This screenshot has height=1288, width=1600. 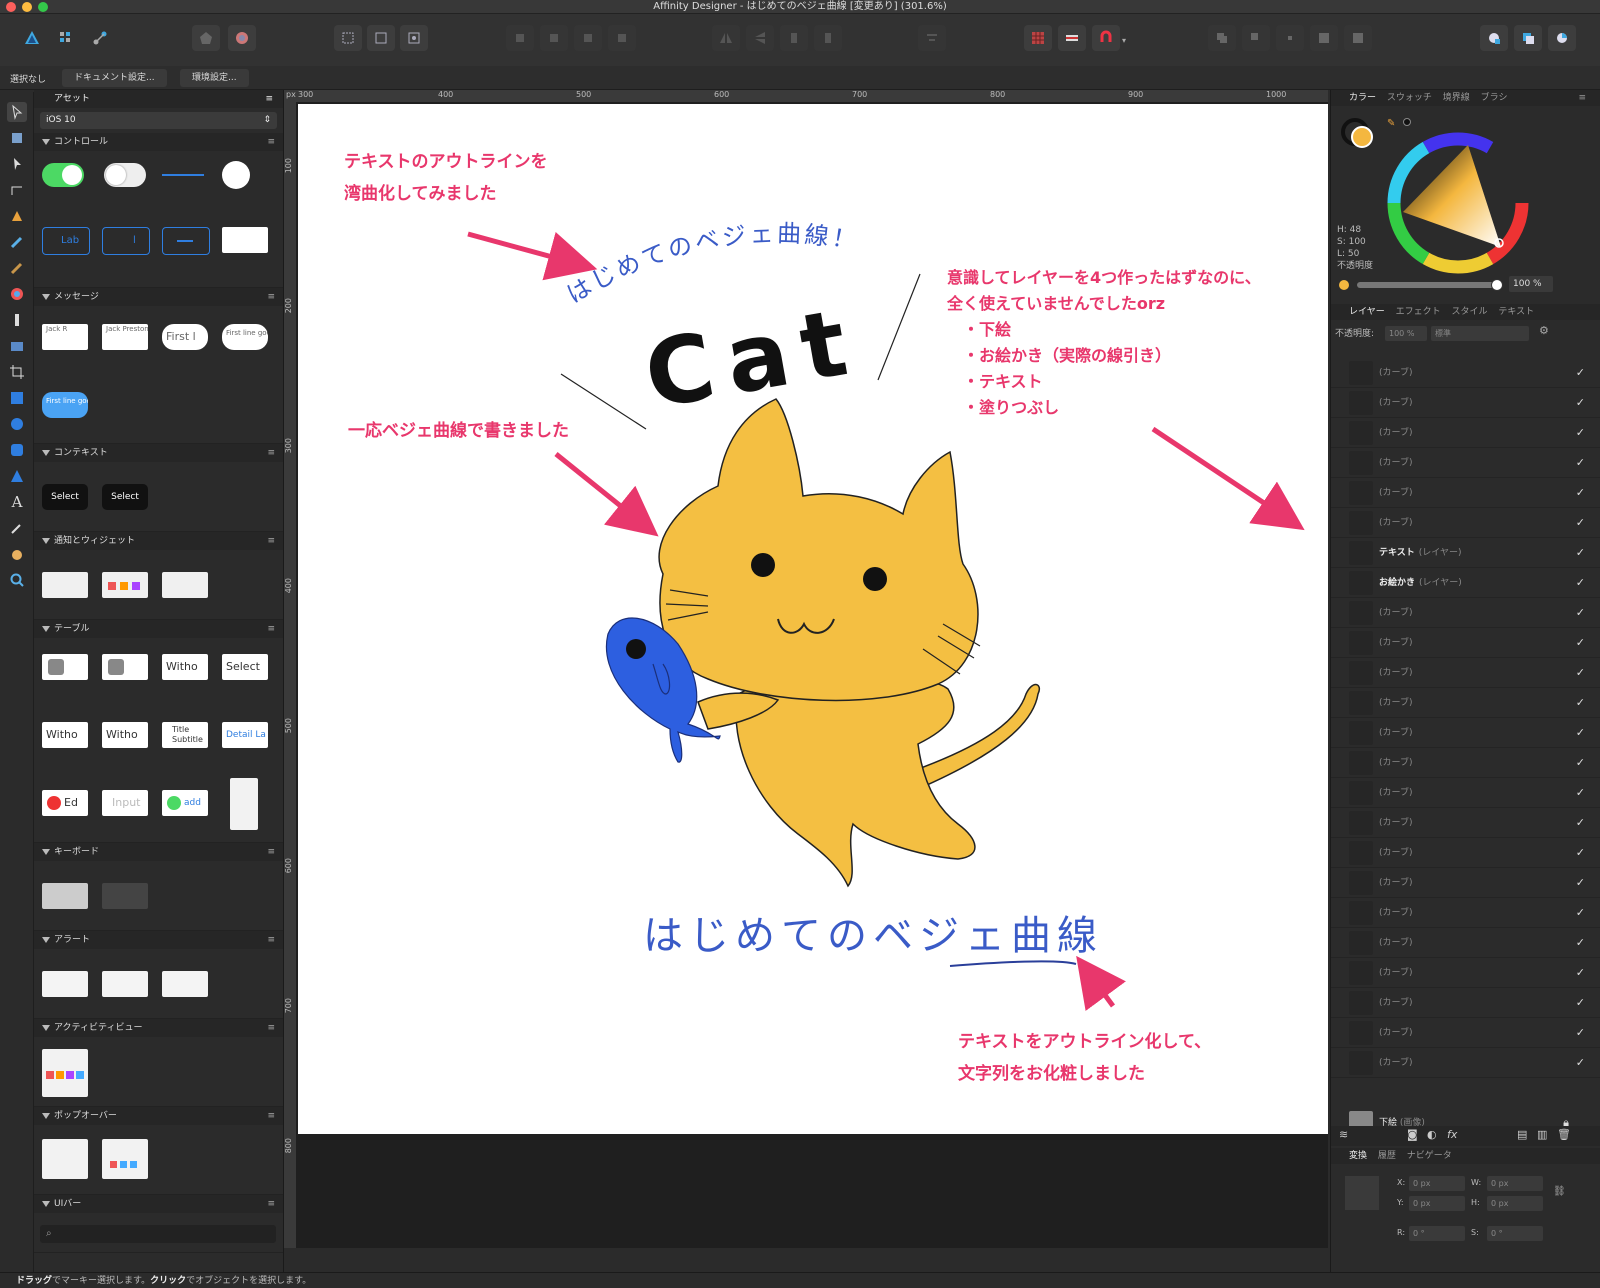 What do you see at coordinates (806, 96) in the screenshot?
I see `horizontal-ruler: px 300 400 500 600 700 800 900 1000` at bounding box center [806, 96].